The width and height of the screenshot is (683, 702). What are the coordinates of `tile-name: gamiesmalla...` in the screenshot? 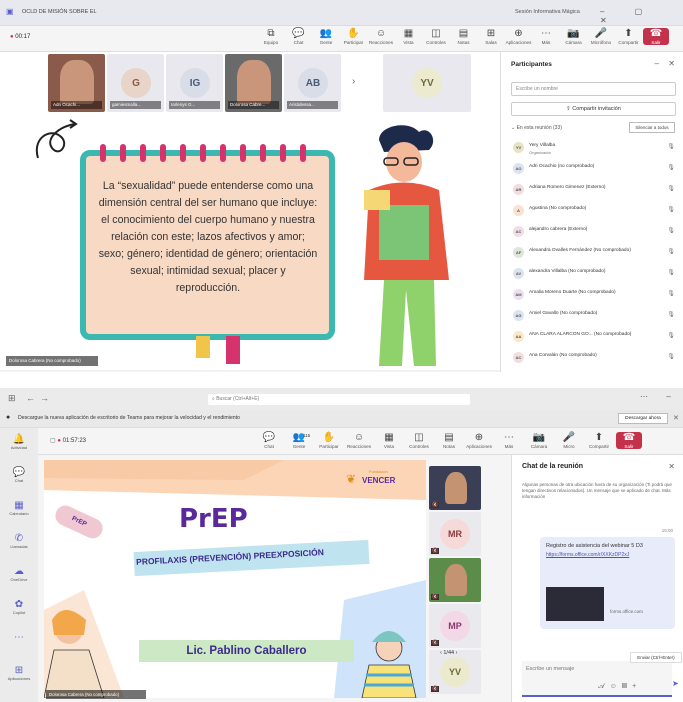 It's located at (135, 105).